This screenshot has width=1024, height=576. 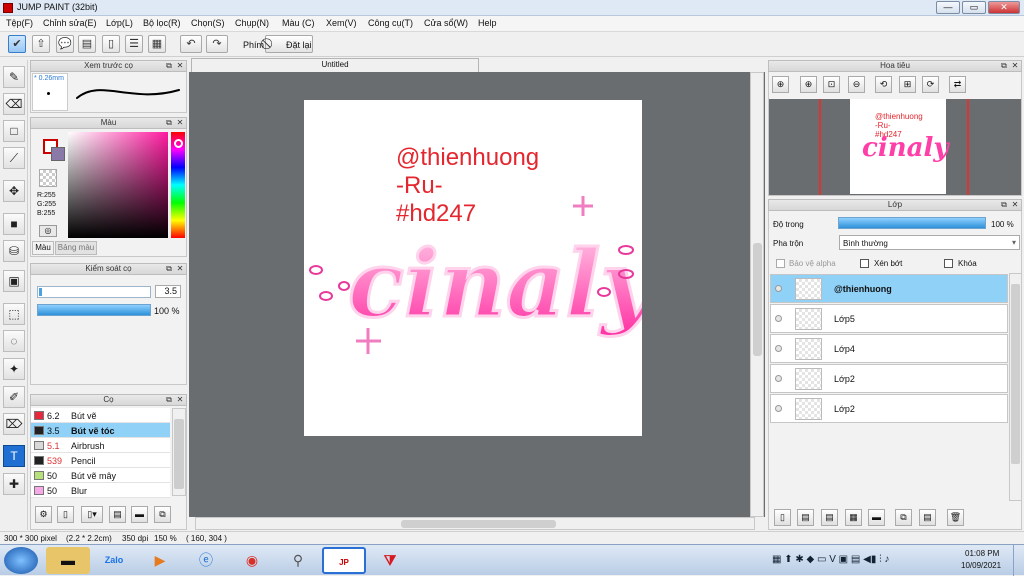 I want to click on menu-window: Cửa sổ(W), so click(x=446, y=23).